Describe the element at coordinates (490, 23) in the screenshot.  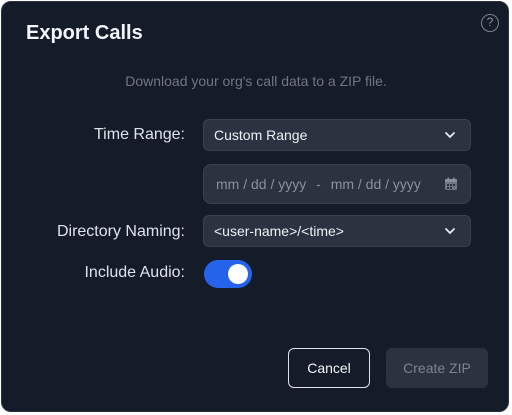
I see `help-icon: ?` at that location.